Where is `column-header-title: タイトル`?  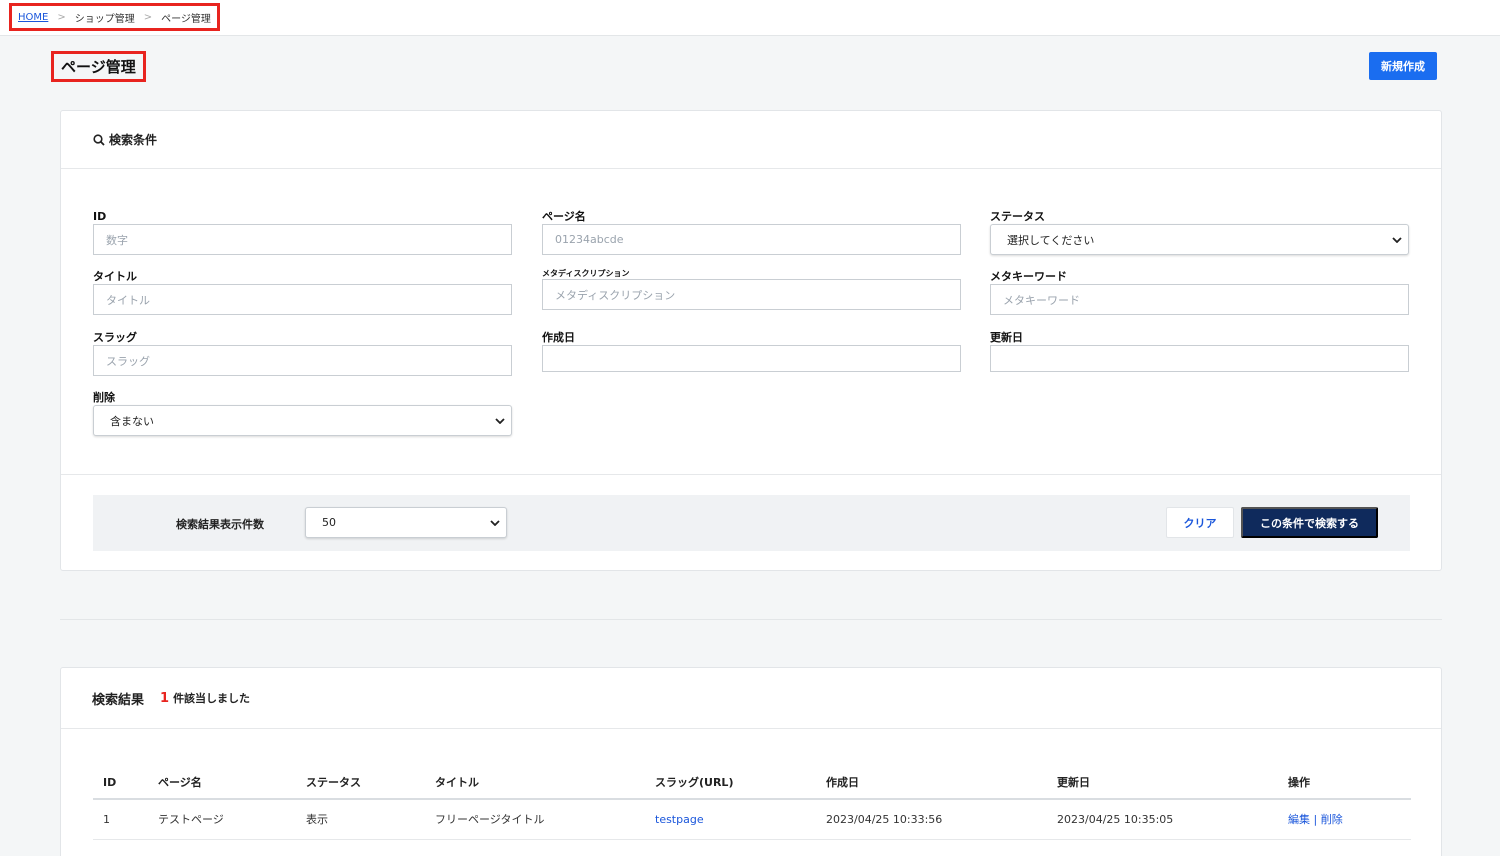 column-header-title: タイトル is located at coordinates (535, 783).